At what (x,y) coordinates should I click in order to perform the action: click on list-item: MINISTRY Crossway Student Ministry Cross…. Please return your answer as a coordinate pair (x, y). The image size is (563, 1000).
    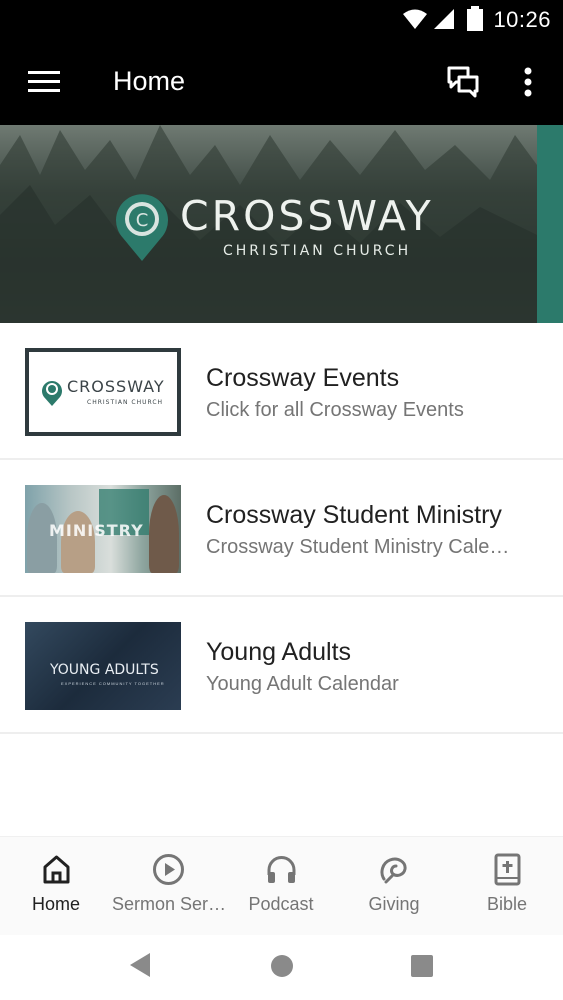
    Looking at the image, I should click on (281, 528).